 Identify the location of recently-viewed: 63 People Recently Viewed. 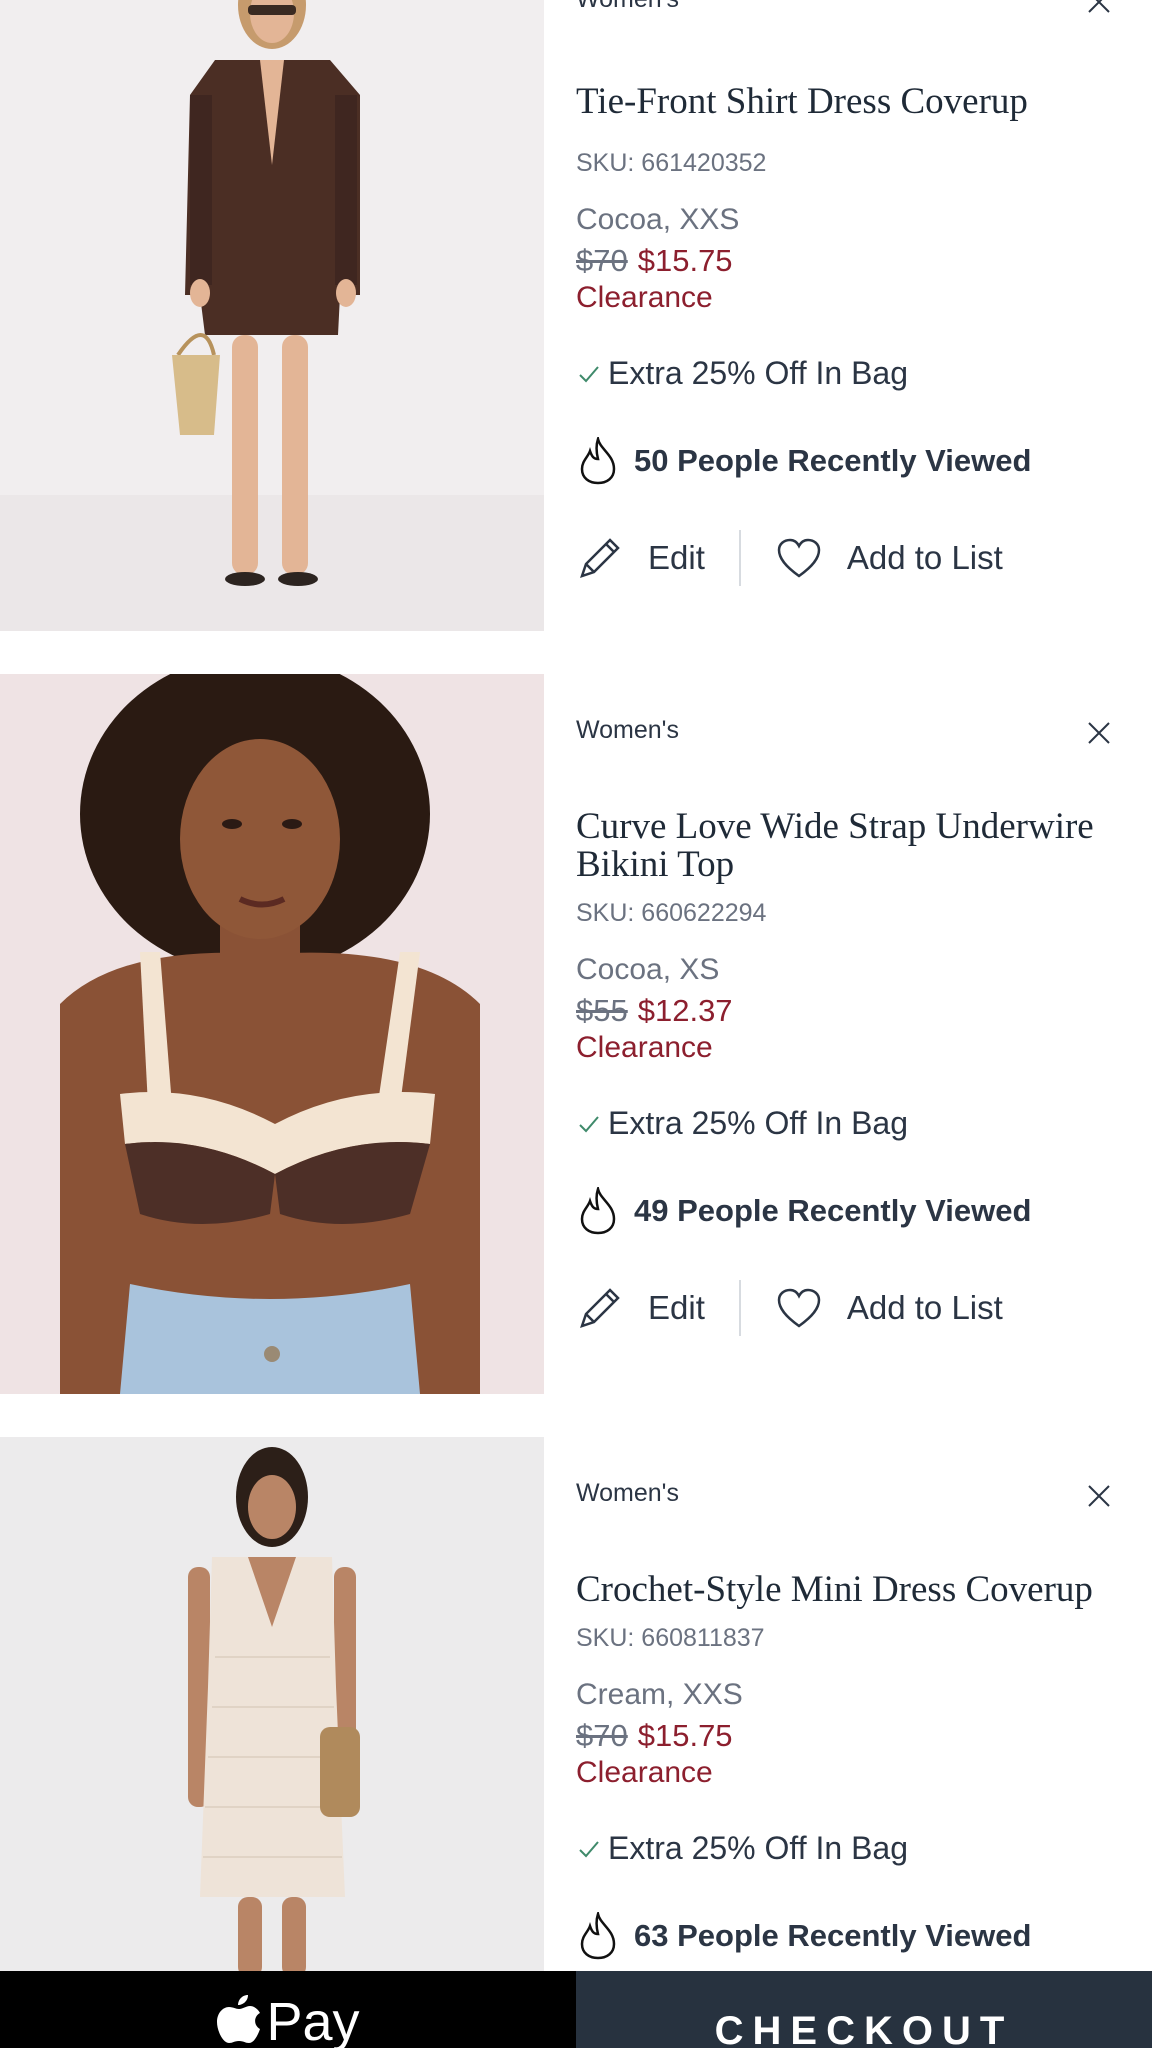
(803, 1936).